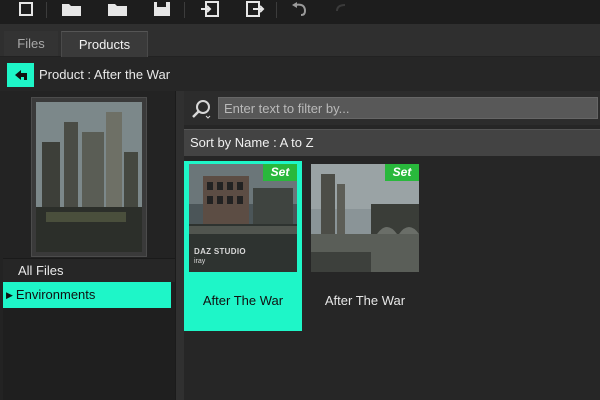  What do you see at coordinates (200, 261) in the screenshot?
I see `brand-line2: iray` at bounding box center [200, 261].